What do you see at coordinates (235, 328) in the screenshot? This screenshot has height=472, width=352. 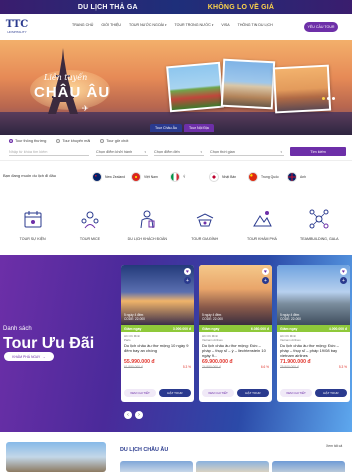 I see `discount-bar: Giảm ngay 6.080.000 đ` at bounding box center [235, 328].